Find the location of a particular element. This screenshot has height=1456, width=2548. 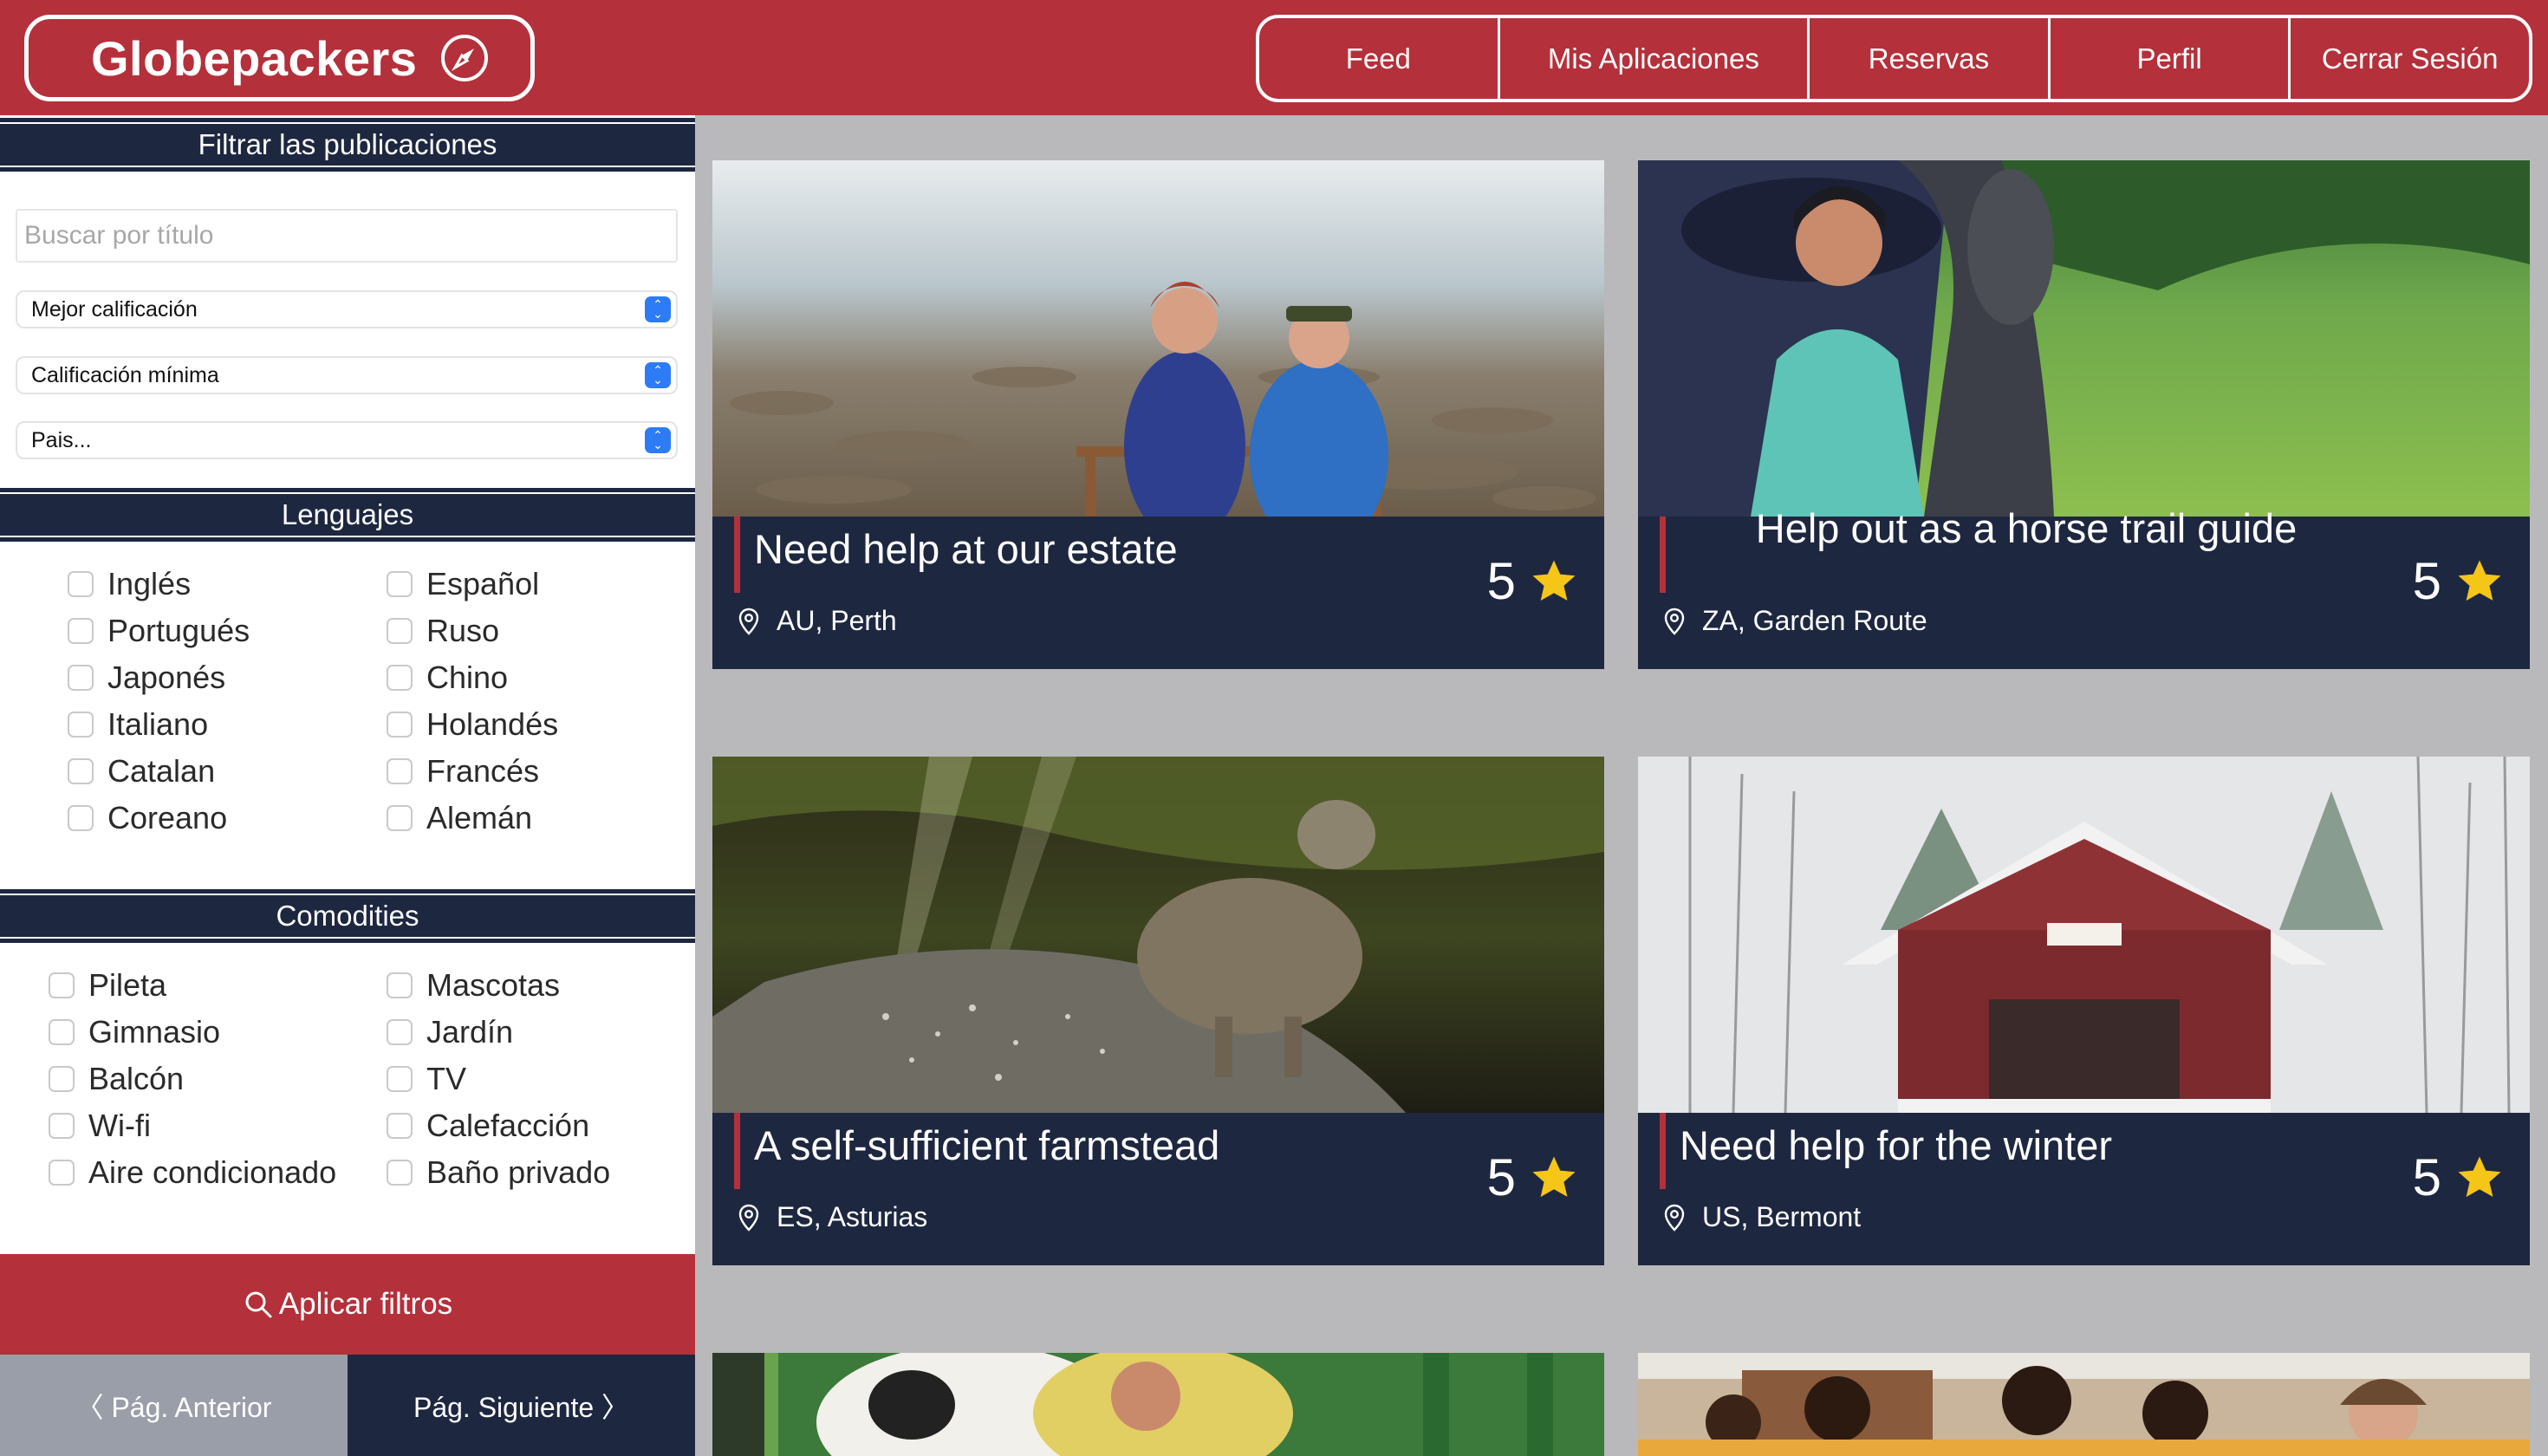

checkbox-label: TV is located at coordinates (446, 1078).